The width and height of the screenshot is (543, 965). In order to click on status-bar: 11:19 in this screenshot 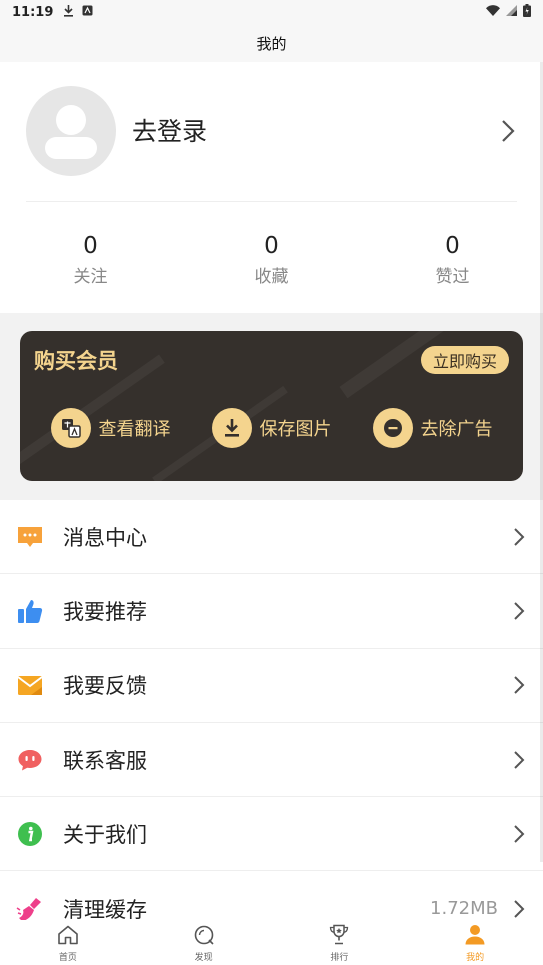, I will do `click(271, 12)`.